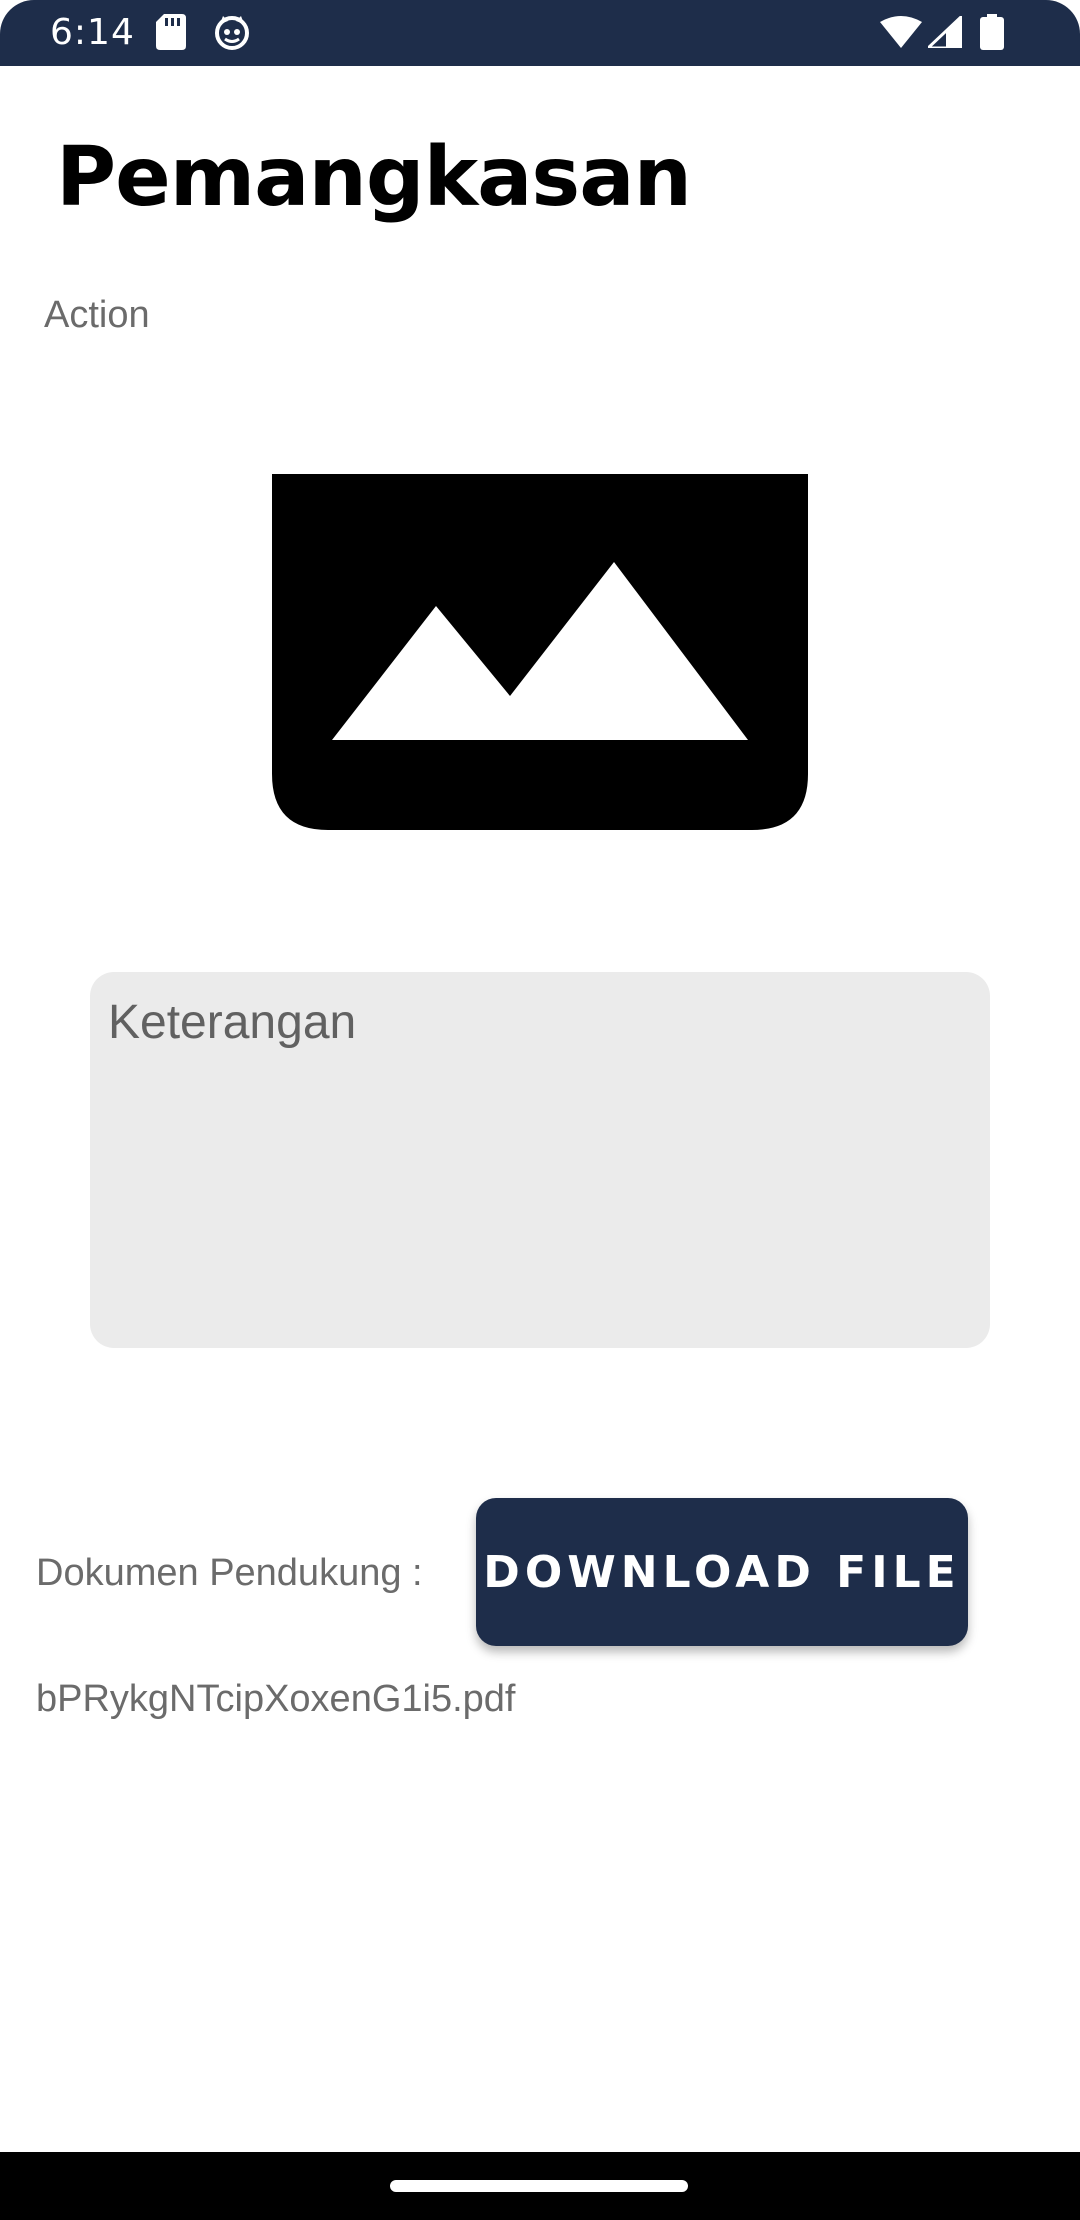 This screenshot has width=1080, height=2220. Describe the element at coordinates (276, 1699) in the screenshot. I see `file-name: bPRykgNTcipXoxenG1i5.pdf` at that location.